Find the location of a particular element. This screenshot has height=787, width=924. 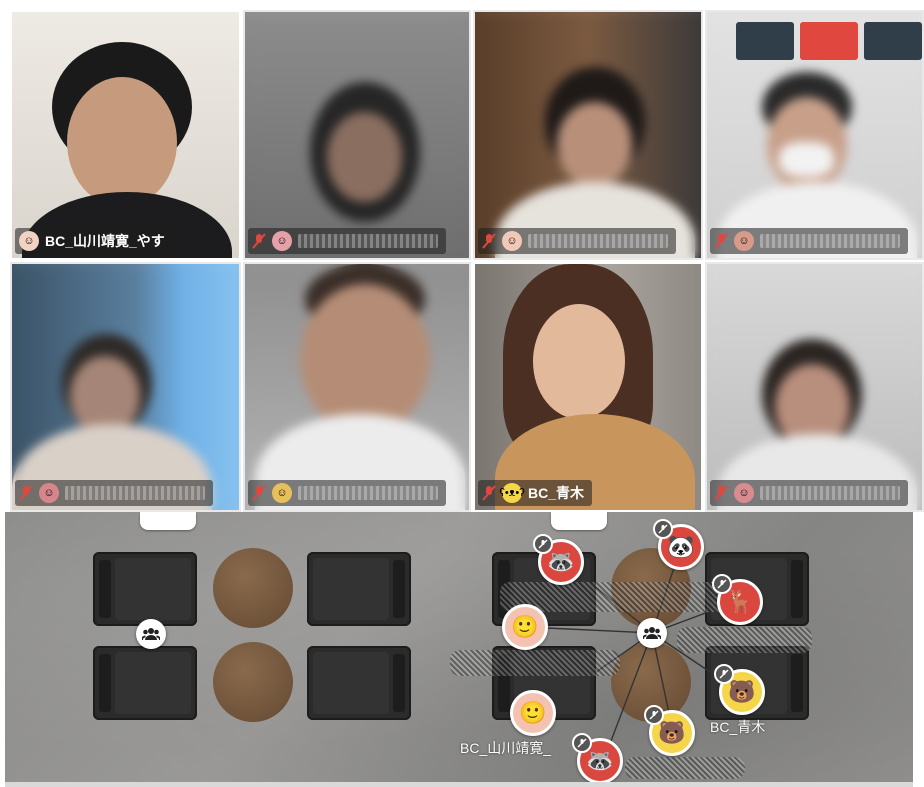

tile-controls is located at coordinates (829, 41).